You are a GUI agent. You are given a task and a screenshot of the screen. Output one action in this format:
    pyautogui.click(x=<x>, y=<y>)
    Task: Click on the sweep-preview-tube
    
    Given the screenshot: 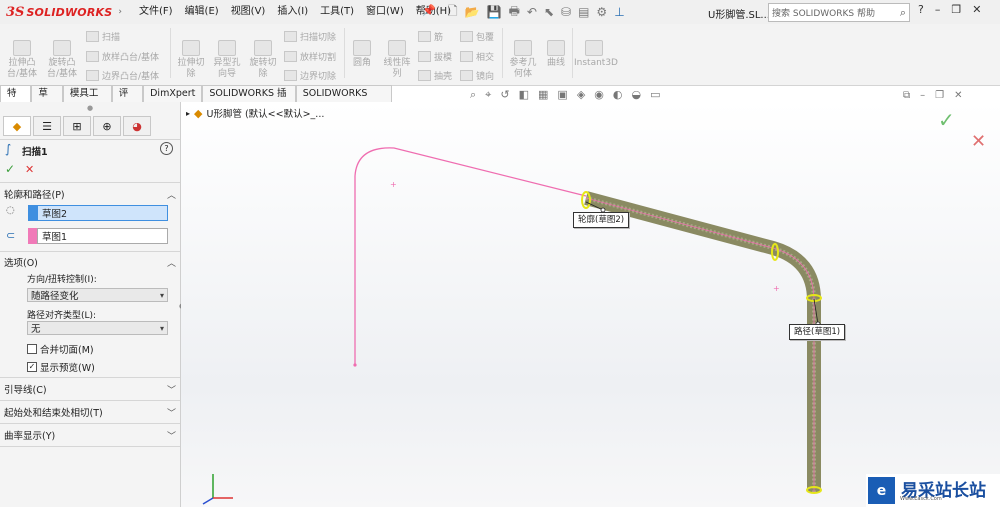 What is the action you would take?
    pyautogui.click(x=702, y=341)
    